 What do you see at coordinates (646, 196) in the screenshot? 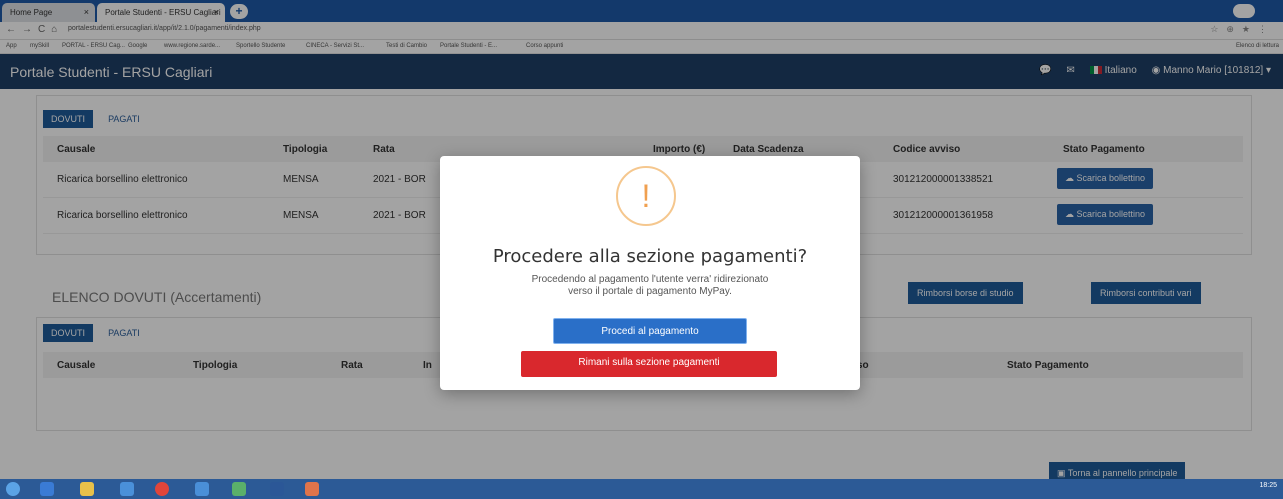
I see `warning-icon: !` at bounding box center [646, 196].